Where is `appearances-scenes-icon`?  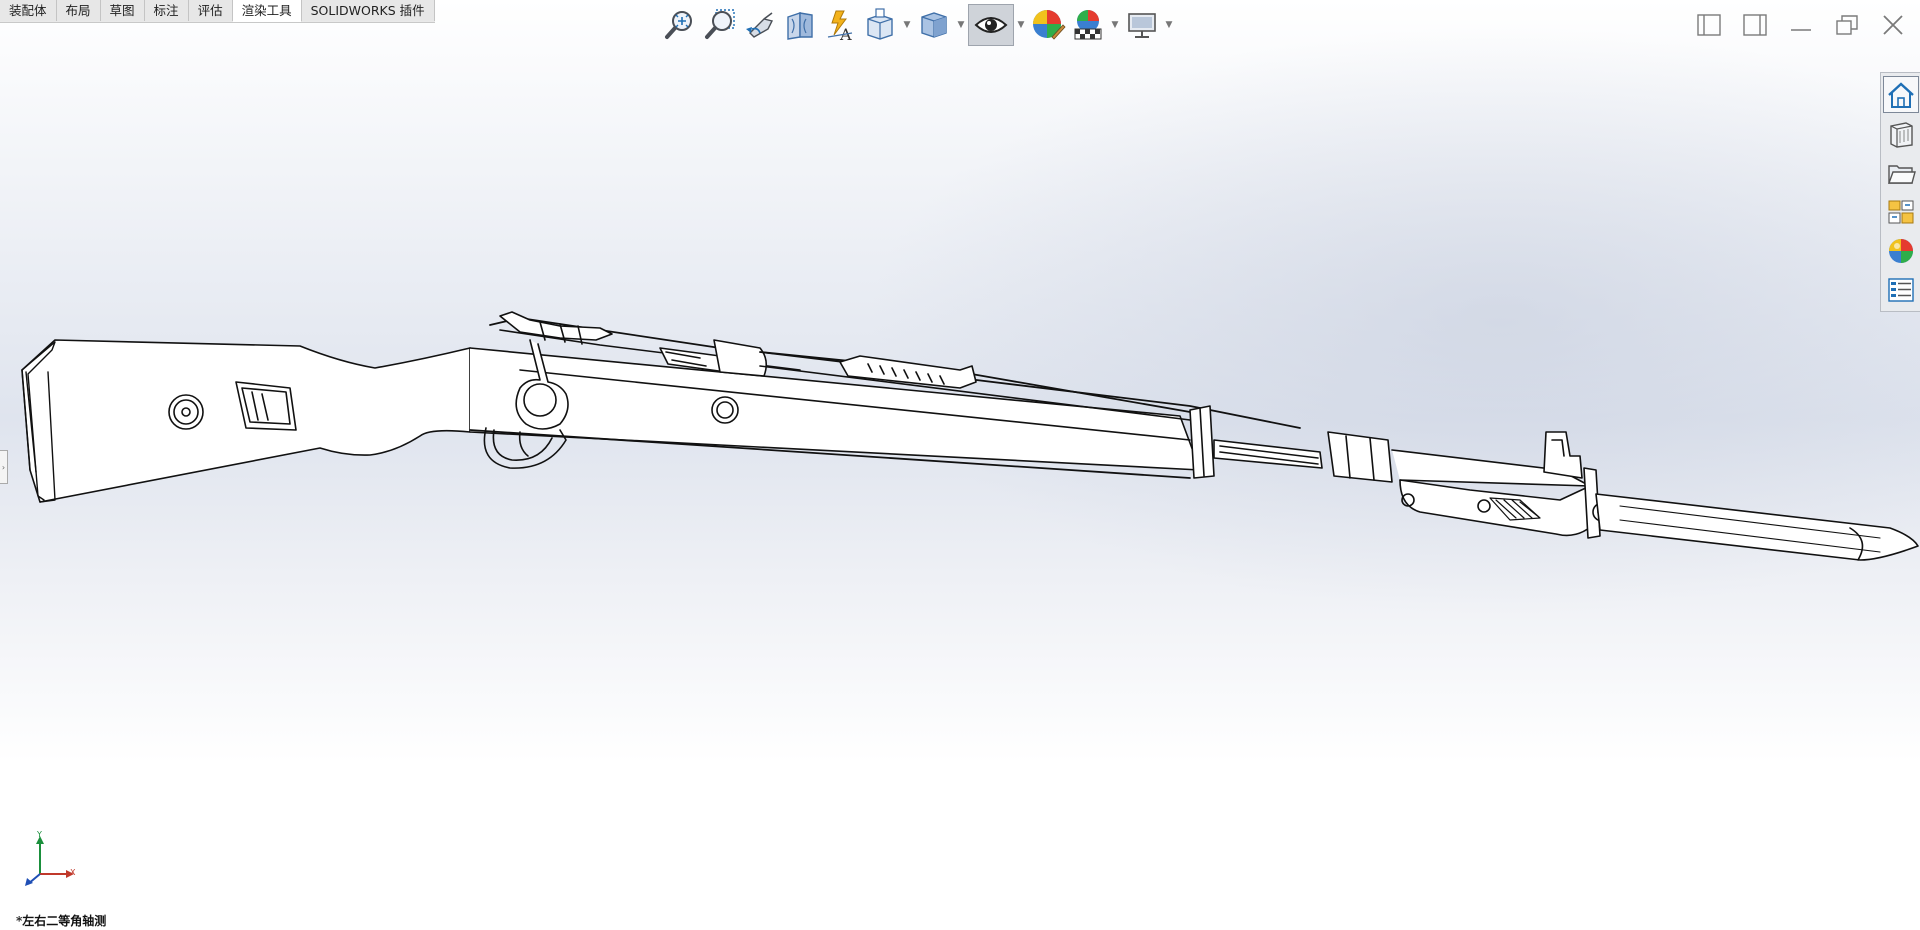
appearances-scenes-icon is located at coordinates (1900, 250).